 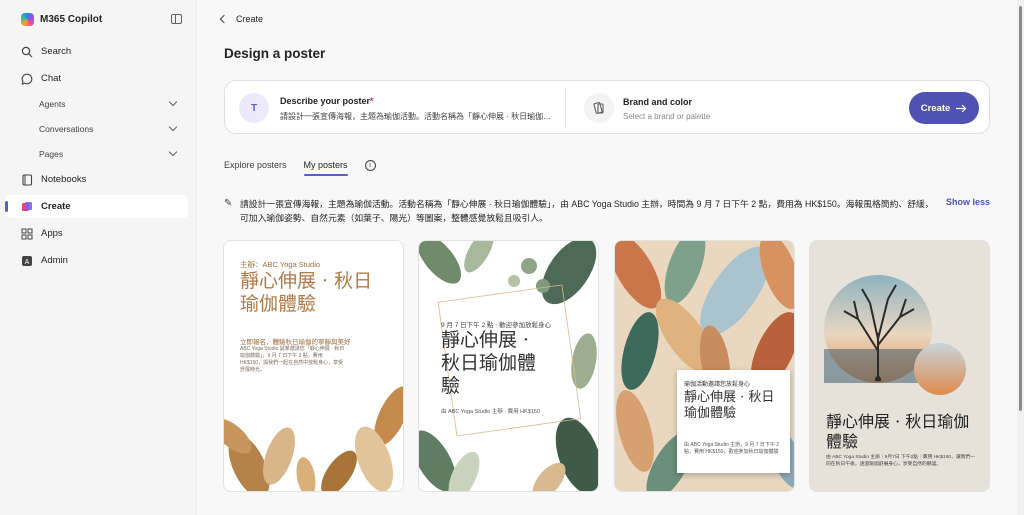 What do you see at coordinates (51, 78) in the screenshot?
I see `nav-label: Chat` at bounding box center [51, 78].